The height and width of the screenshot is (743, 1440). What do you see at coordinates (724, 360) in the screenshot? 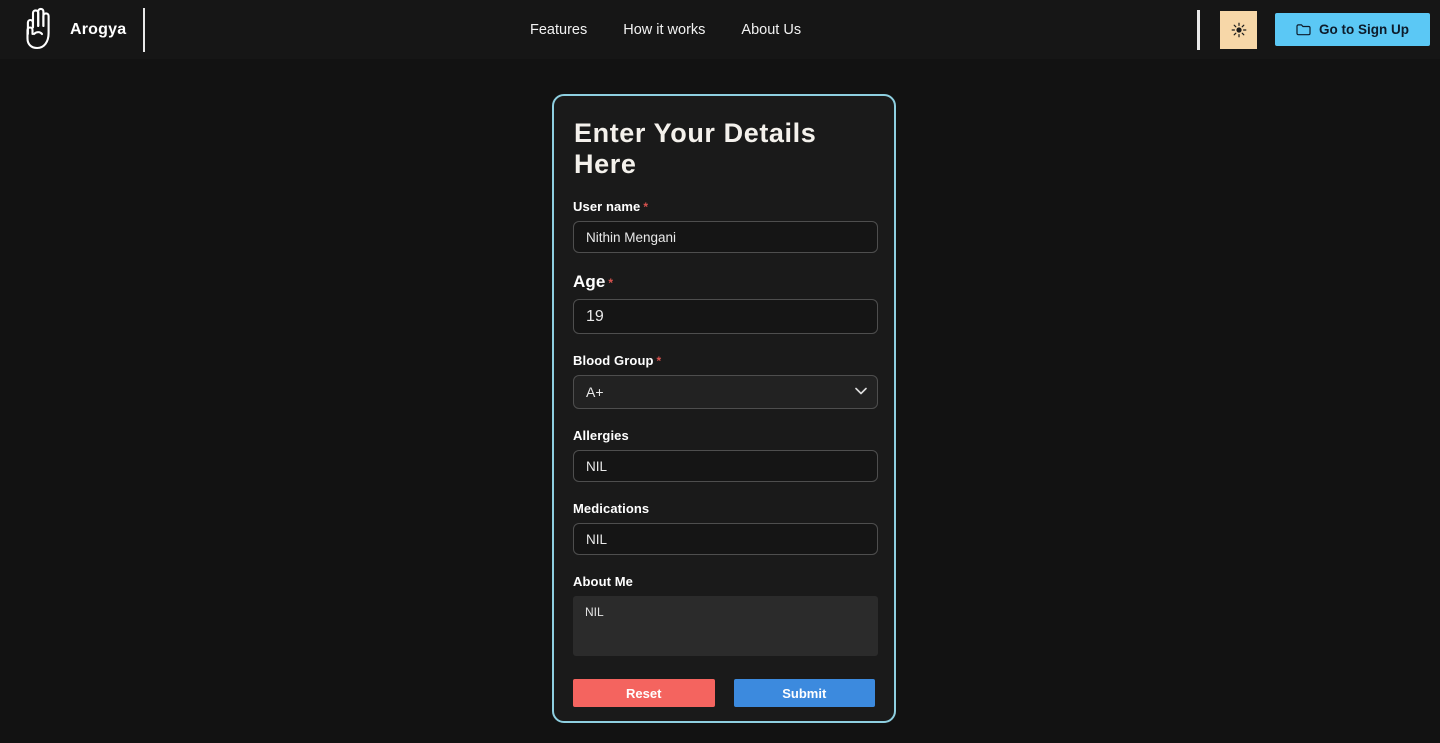
I see `blood-group-label: Blood Group *` at bounding box center [724, 360].